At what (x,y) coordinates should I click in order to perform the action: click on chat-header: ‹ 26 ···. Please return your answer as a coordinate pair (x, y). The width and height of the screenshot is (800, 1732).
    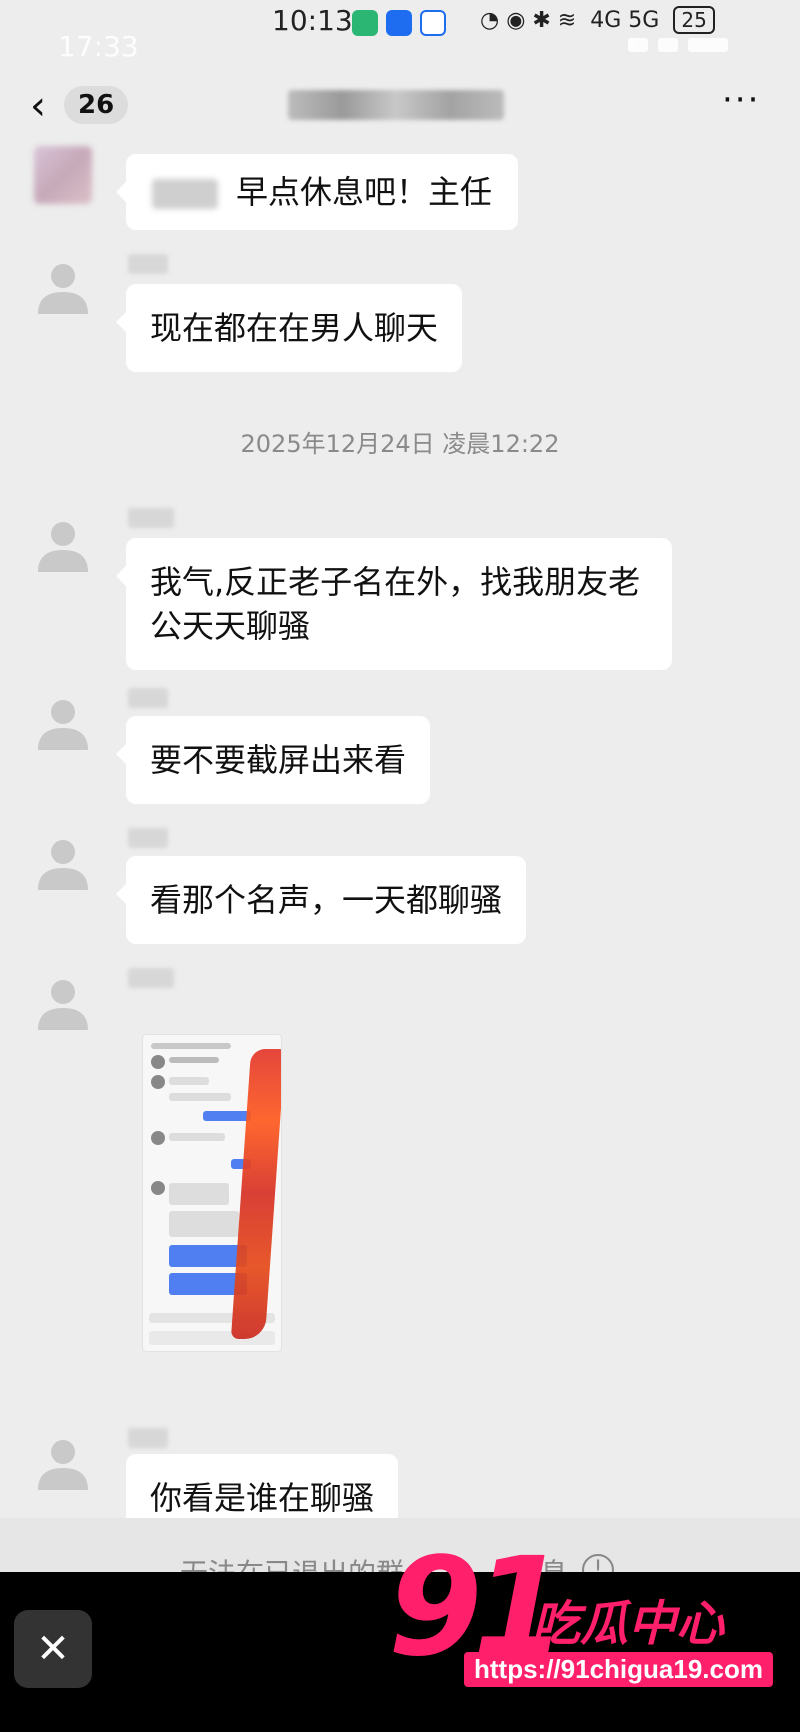
    Looking at the image, I should click on (400, 106).